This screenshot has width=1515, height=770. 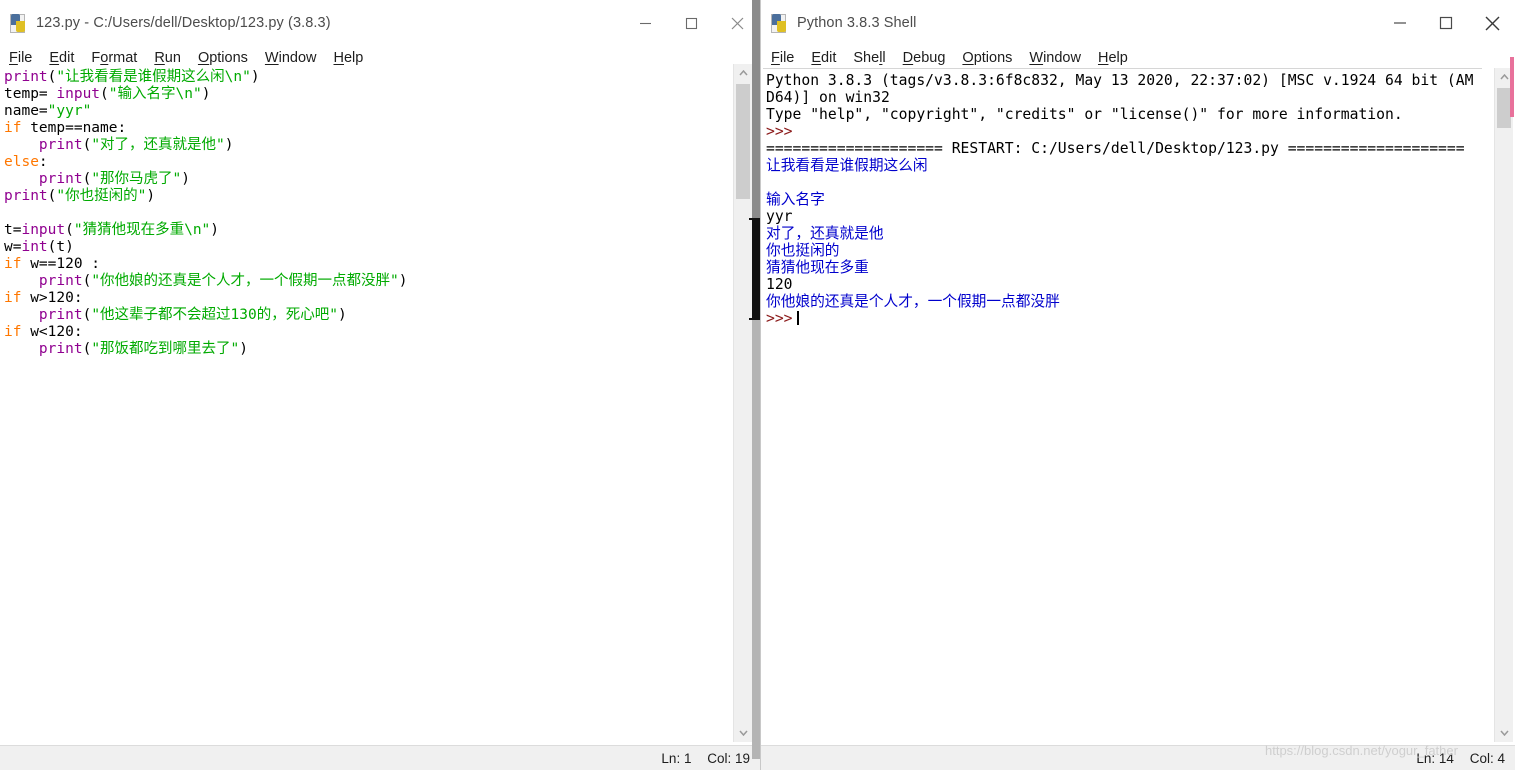 I want to click on code-line: print("让我看看是谁假期这么闲\n"), so click(x=364, y=77).